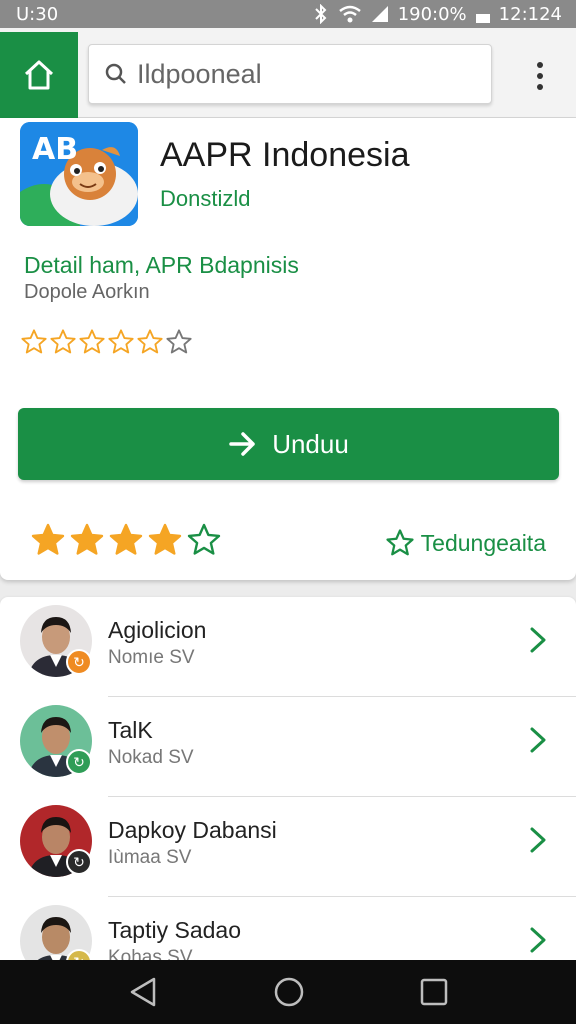  Describe the element at coordinates (288, 747) in the screenshot. I see `list-item: ↻ TalK Nokad SV` at that location.